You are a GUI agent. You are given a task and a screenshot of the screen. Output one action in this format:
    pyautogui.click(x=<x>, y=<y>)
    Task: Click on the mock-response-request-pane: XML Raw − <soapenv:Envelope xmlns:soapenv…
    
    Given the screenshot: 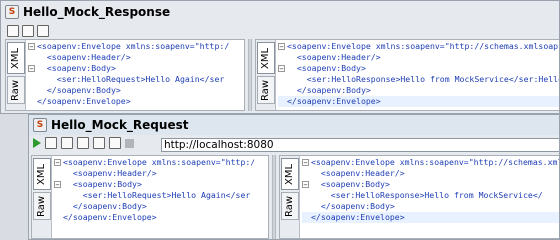 What is the action you would take?
    pyautogui.click(x=125, y=75)
    